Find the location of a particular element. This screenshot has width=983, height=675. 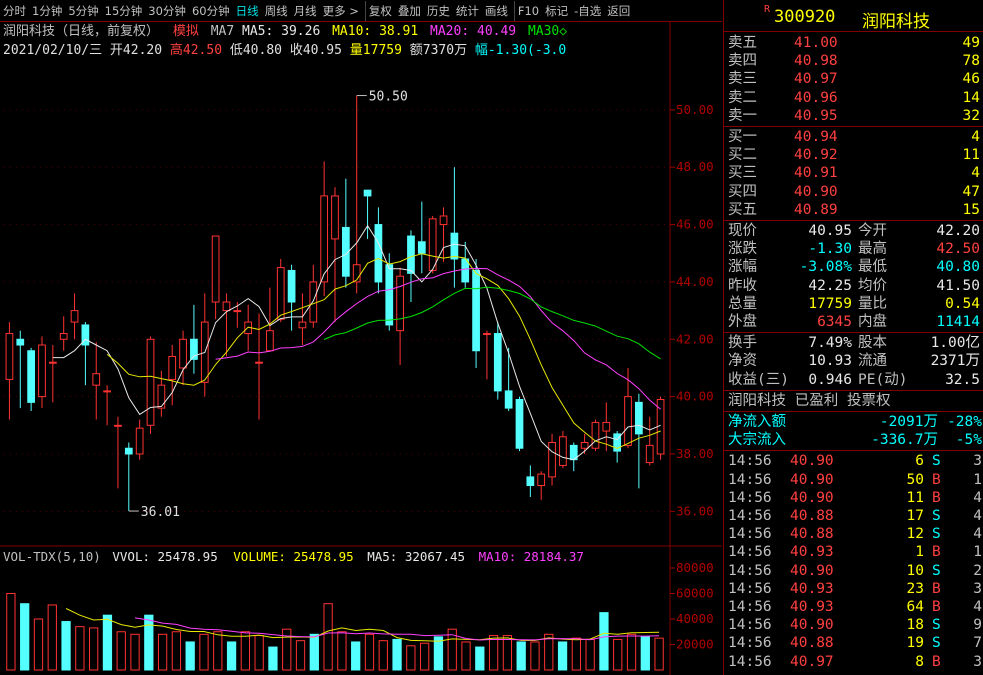

stat-label: 换手 is located at coordinates (742, 343).